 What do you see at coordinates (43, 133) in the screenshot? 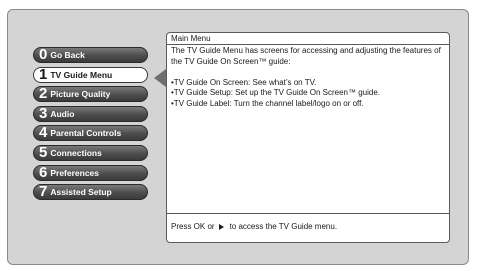
I see `menu-item-number: 4` at bounding box center [43, 133].